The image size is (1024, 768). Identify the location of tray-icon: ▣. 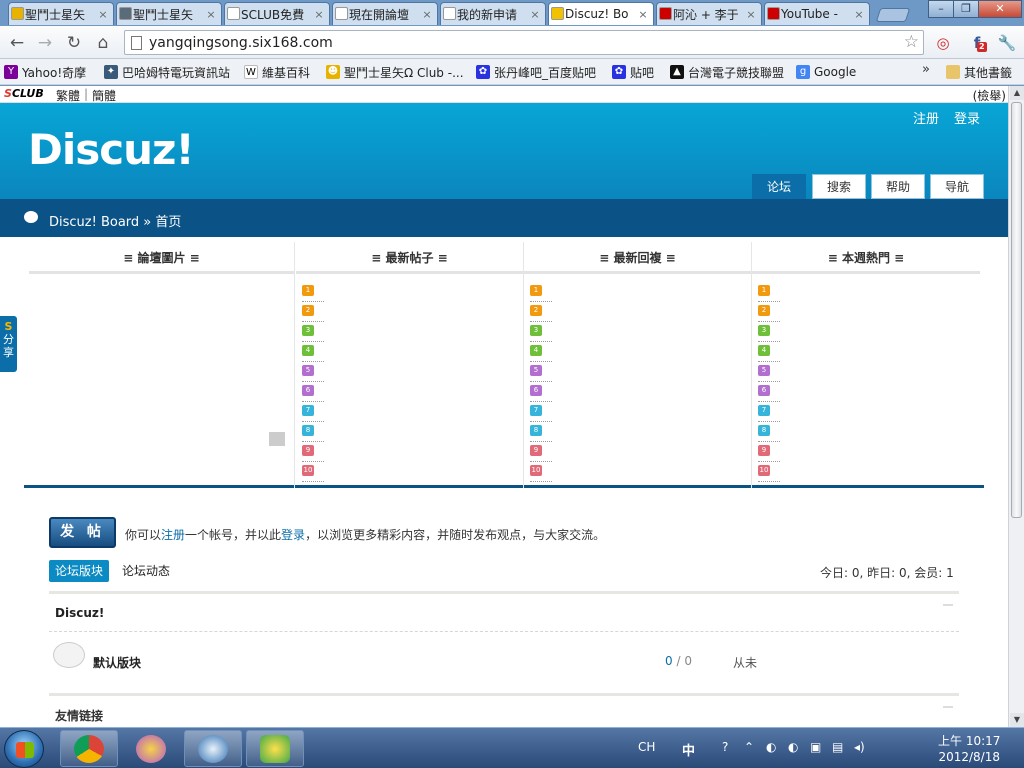
(815, 747).